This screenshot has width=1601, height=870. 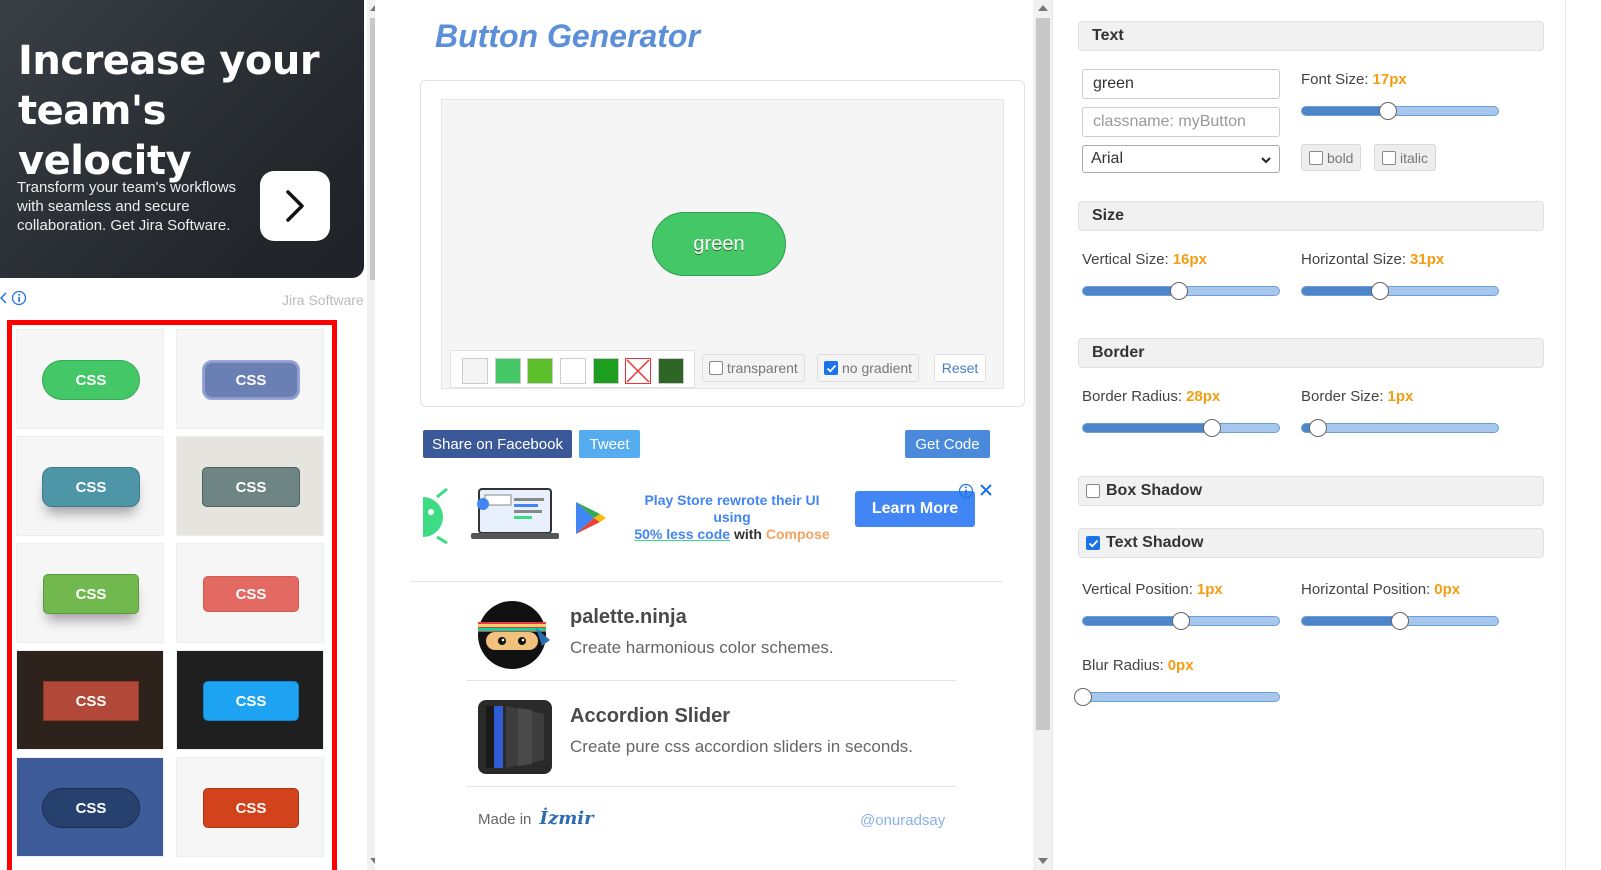 I want to click on size-section-header: Size, so click(x=1311, y=216).